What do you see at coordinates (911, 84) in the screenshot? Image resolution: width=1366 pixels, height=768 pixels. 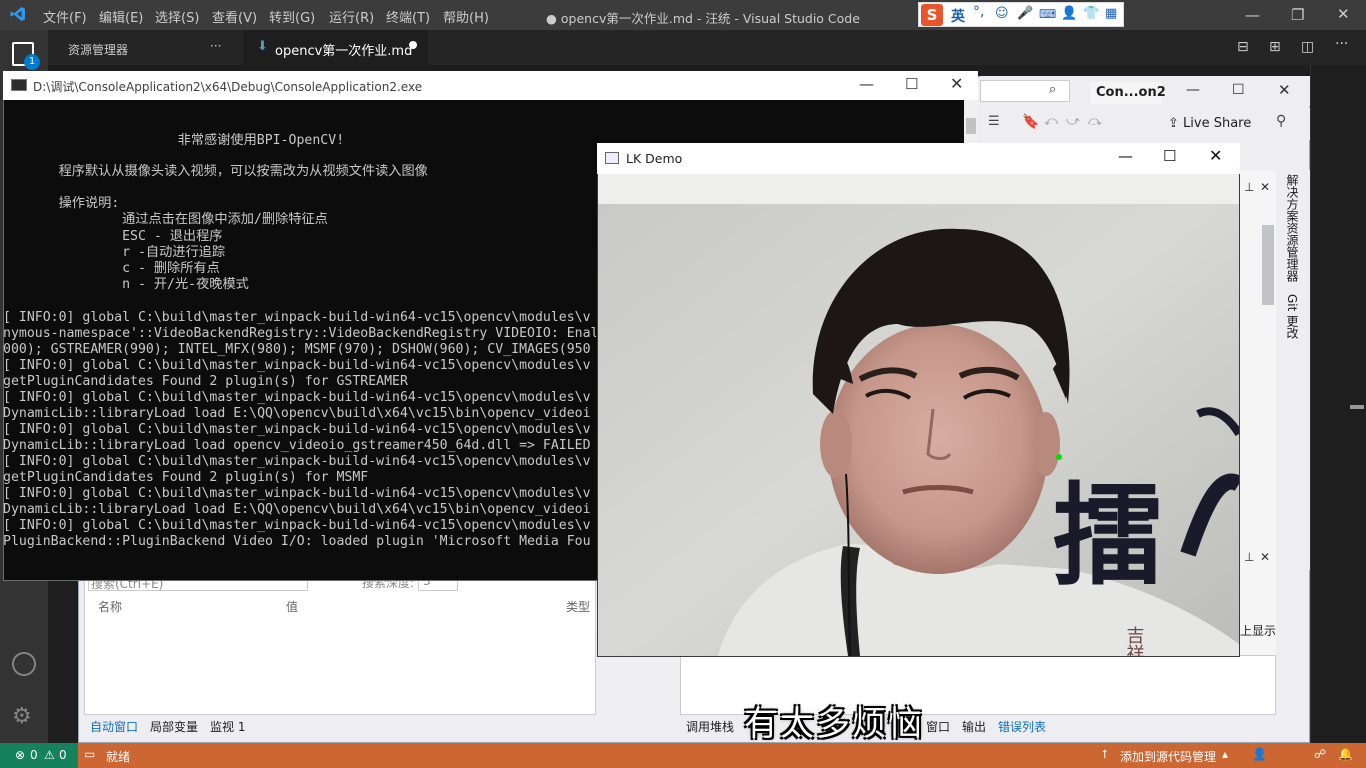 I see `console-maximize-icon: ☐` at bounding box center [911, 84].